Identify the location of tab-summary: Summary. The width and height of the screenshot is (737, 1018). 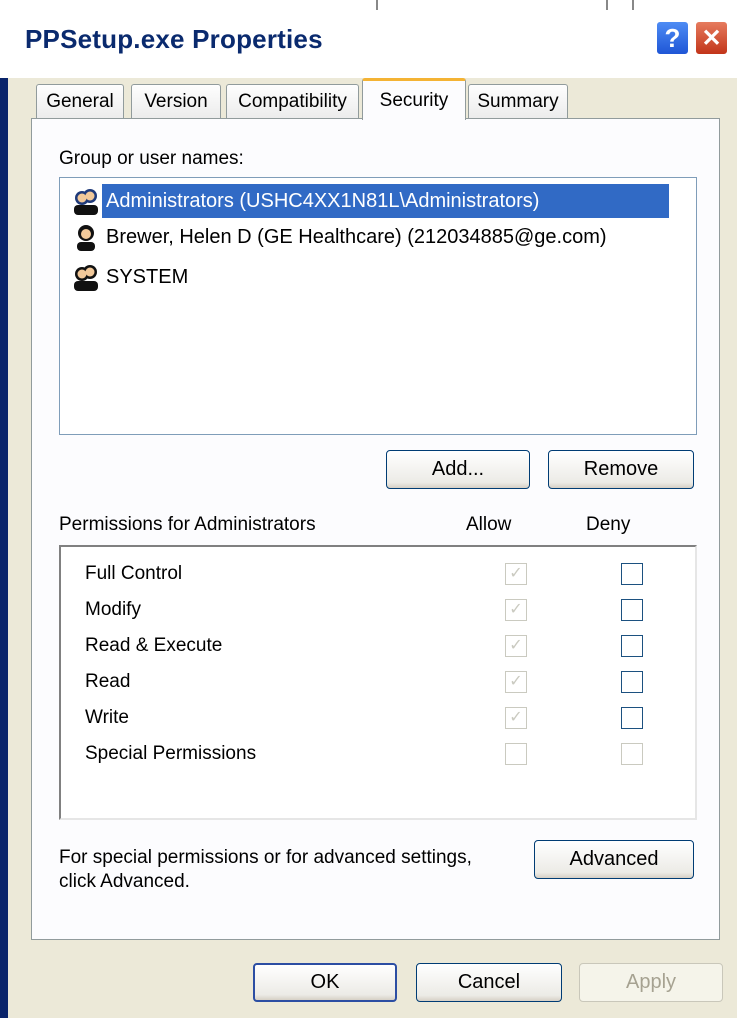
(518, 101).